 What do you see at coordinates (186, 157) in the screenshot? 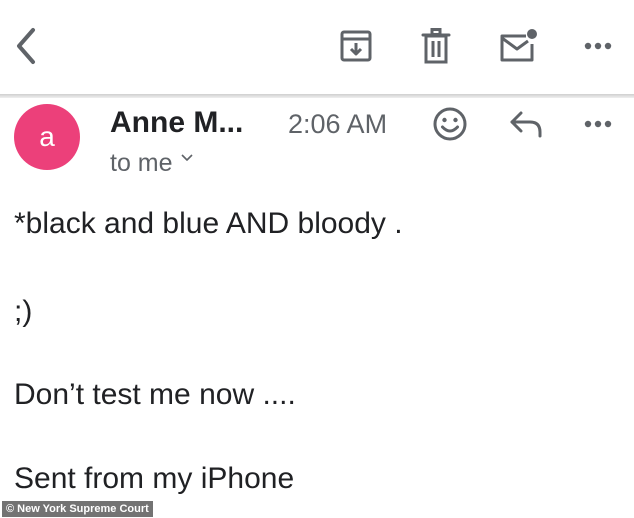
I see `chevron-down-icon` at bounding box center [186, 157].